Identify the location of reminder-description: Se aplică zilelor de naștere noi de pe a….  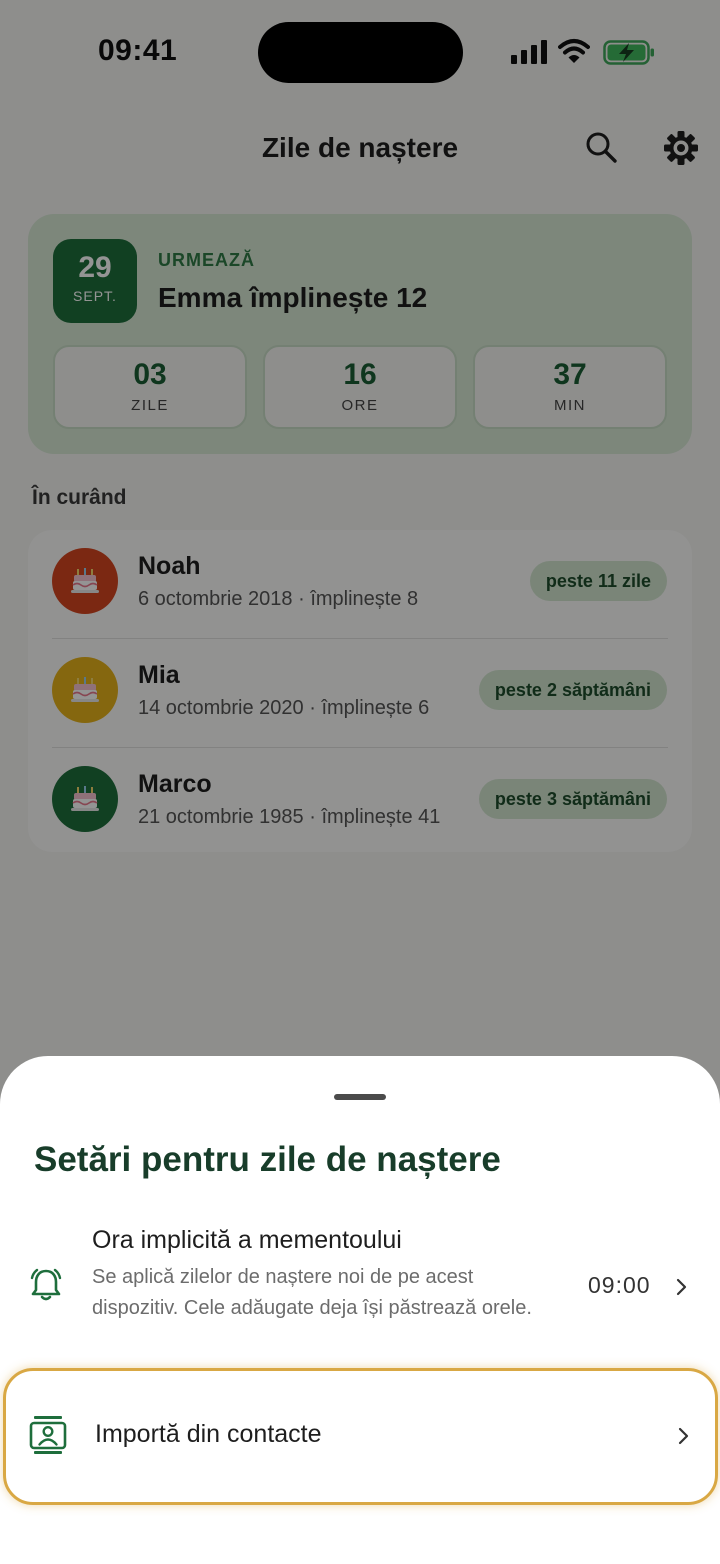
(312, 1292).